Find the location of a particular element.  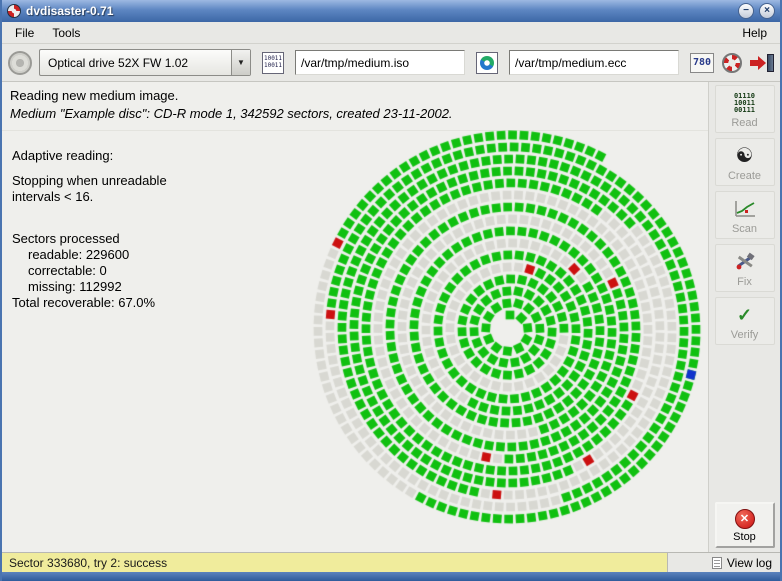

checkmark-icon: ✓ is located at coordinates (744, 315).